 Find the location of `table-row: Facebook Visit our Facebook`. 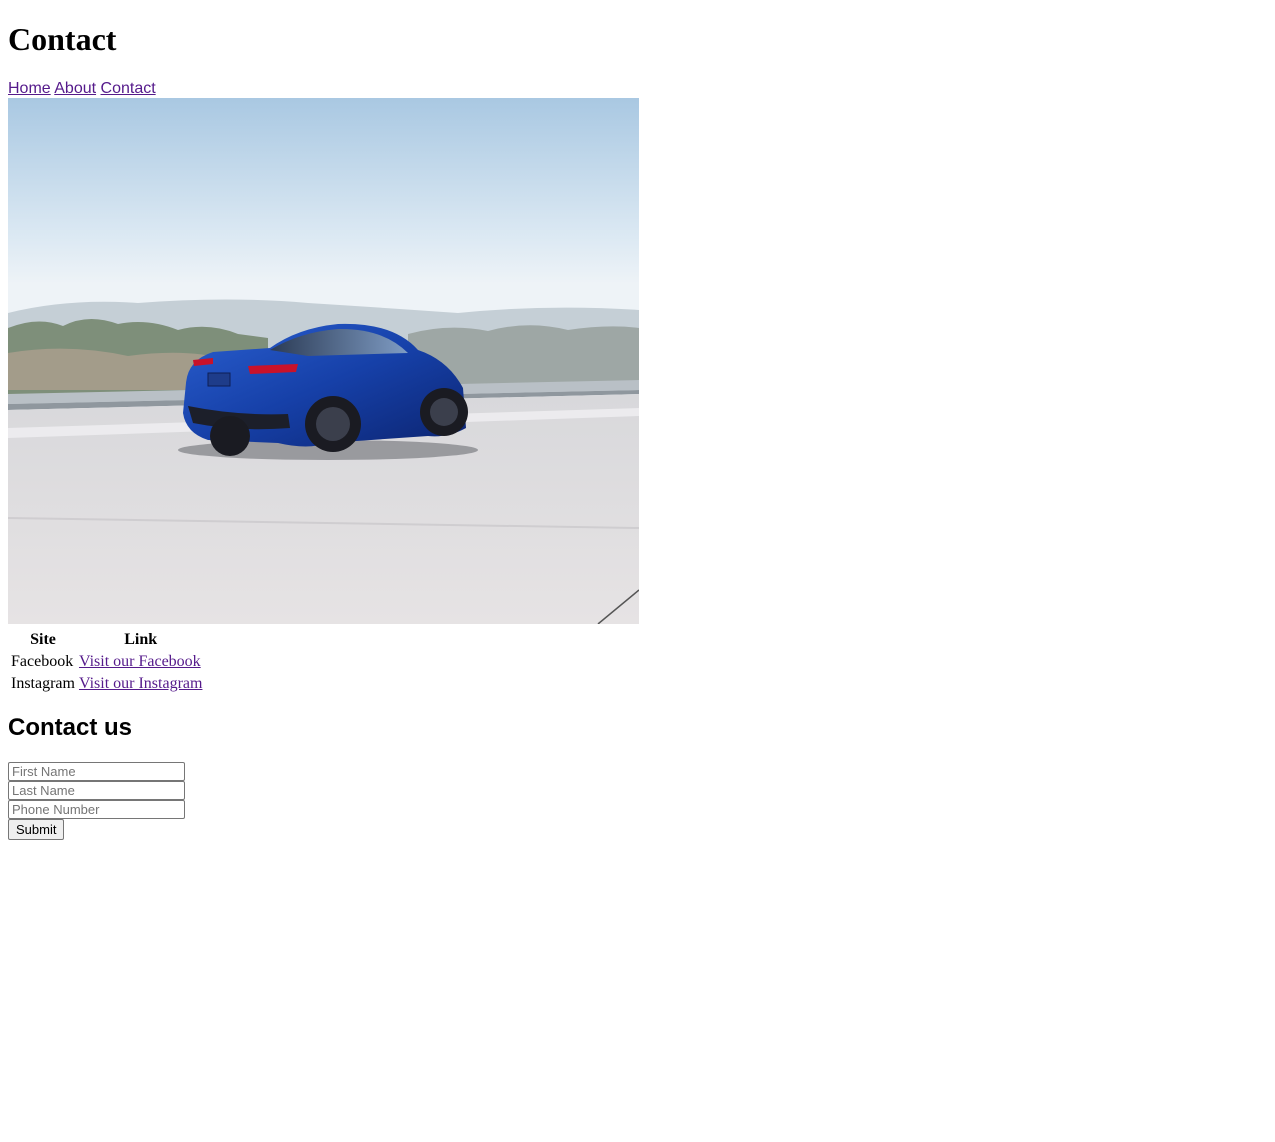

table-row: Facebook Visit our Facebook is located at coordinates (106, 662).